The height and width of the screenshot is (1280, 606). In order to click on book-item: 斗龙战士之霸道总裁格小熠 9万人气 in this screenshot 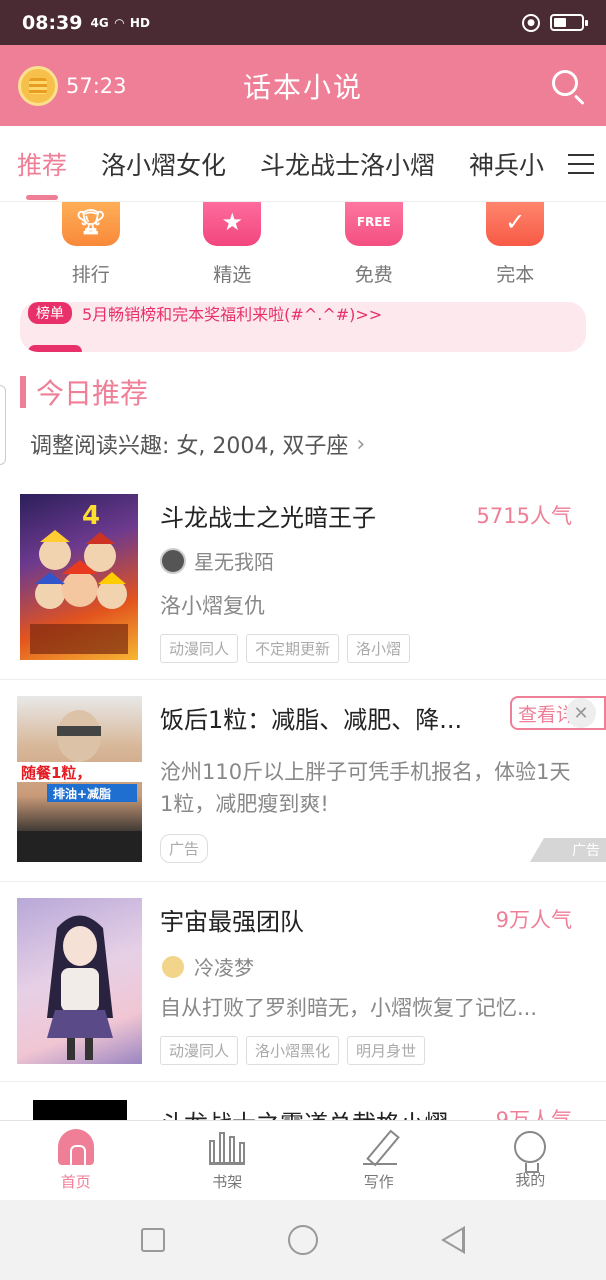, I will do `click(303, 1101)`.